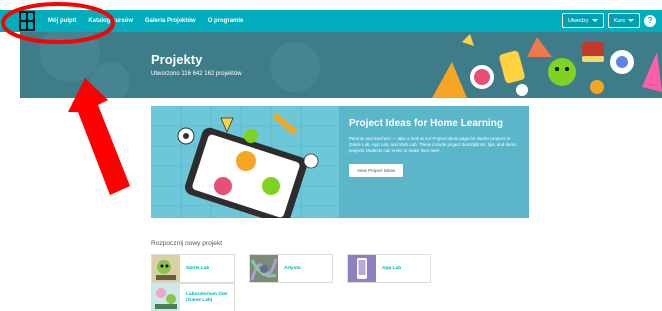 The width and height of the screenshot is (662, 311). Describe the element at coordinates (426, 123) in the screenshot. I see `project-ideas-title: Project Ideas for Home Learning` at that location.